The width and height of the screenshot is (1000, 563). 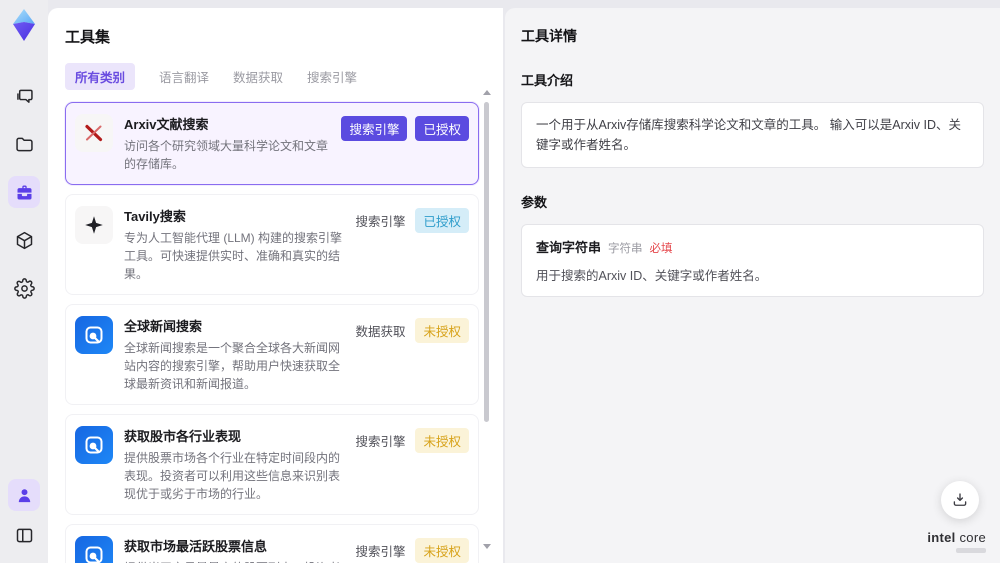 What do you see at coordinates (163, 326) in the screenshot?
I see `tool-name: 全球新闻搜索` at bounding box center [163, 326].